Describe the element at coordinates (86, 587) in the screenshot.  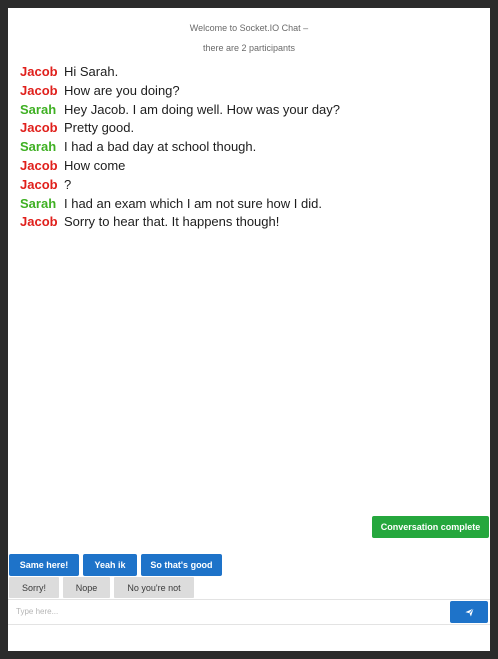
I see `quick-reply-nope: Nope` at that location.